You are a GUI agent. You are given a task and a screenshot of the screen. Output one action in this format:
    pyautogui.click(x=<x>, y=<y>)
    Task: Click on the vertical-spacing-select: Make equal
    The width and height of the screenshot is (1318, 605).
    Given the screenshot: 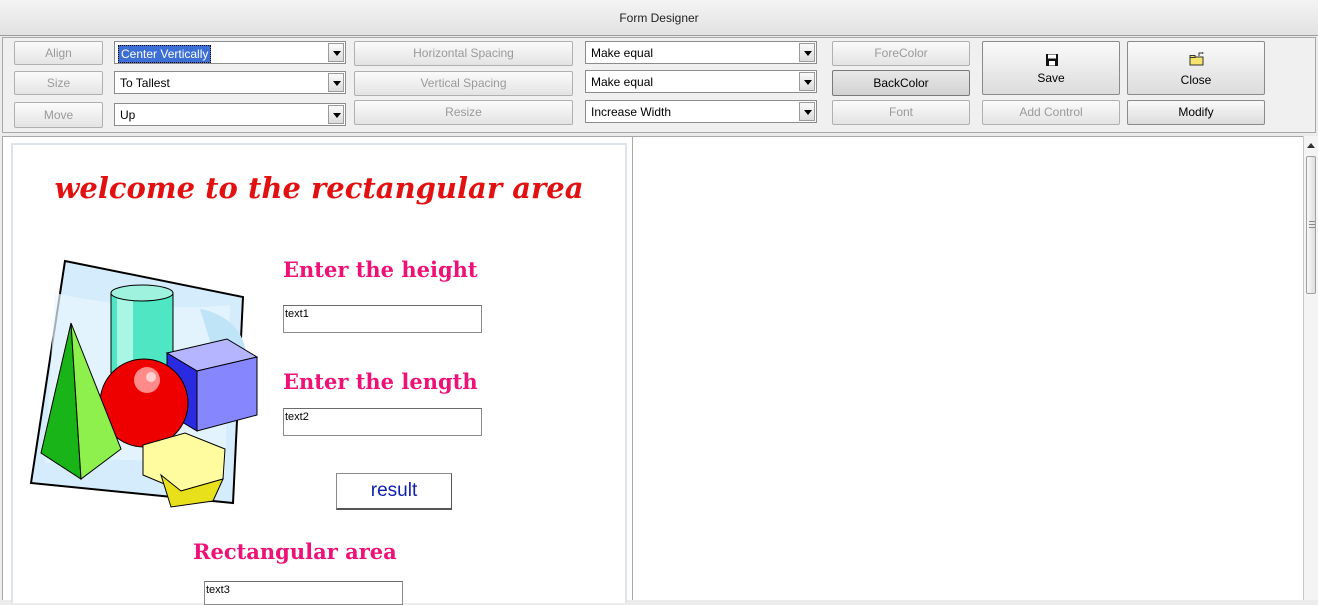 What is the action you would take?
    pyautogui.click(x=701, y=81)
    